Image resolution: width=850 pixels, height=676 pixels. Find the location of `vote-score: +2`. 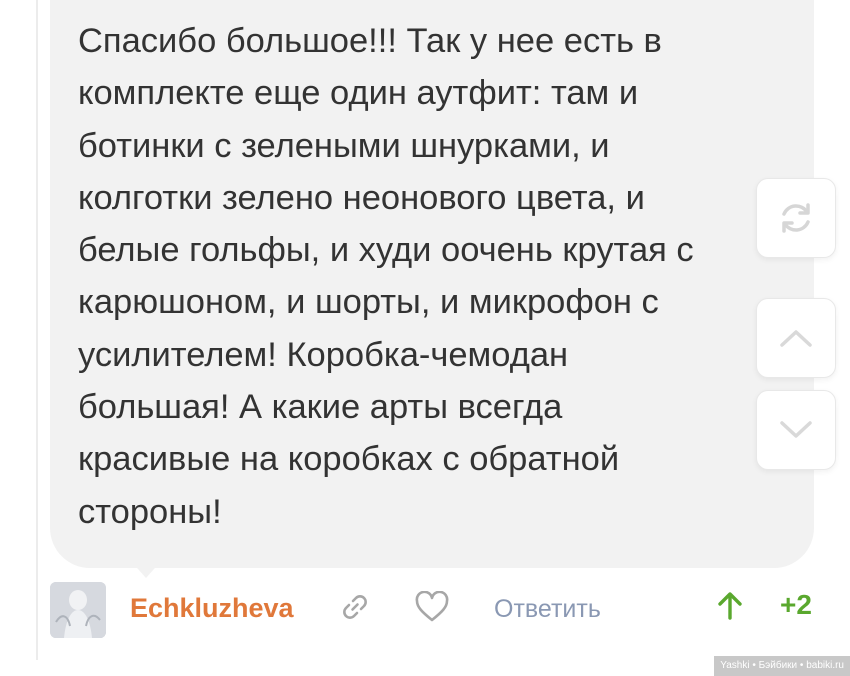

vote-score: +2 is located at coordinates (796, 604).